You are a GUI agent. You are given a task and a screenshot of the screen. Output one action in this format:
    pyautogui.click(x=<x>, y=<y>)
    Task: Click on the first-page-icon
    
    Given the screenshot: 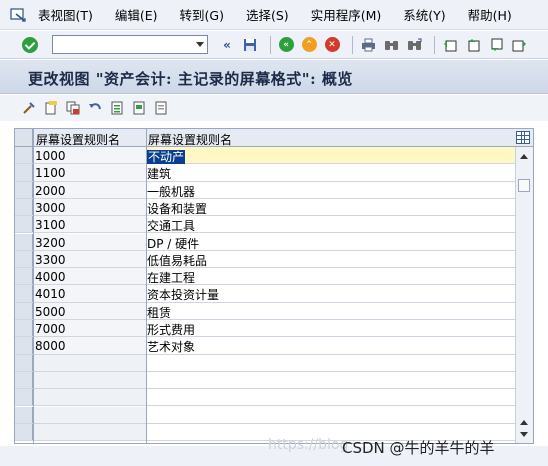 What is the action you would take?
    pyautogui.click(x=450, y=45)
    